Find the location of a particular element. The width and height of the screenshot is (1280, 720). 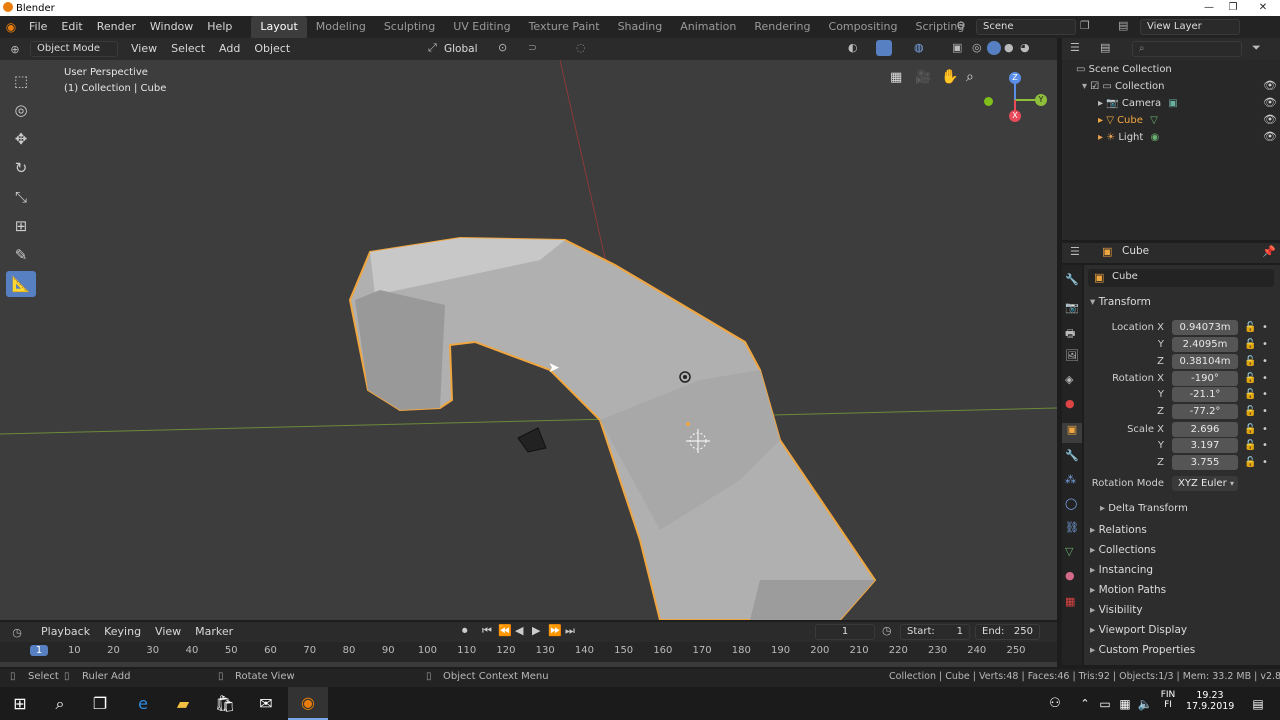

rotation-z-field: -77.2° is located at coordinates (1205, 411).